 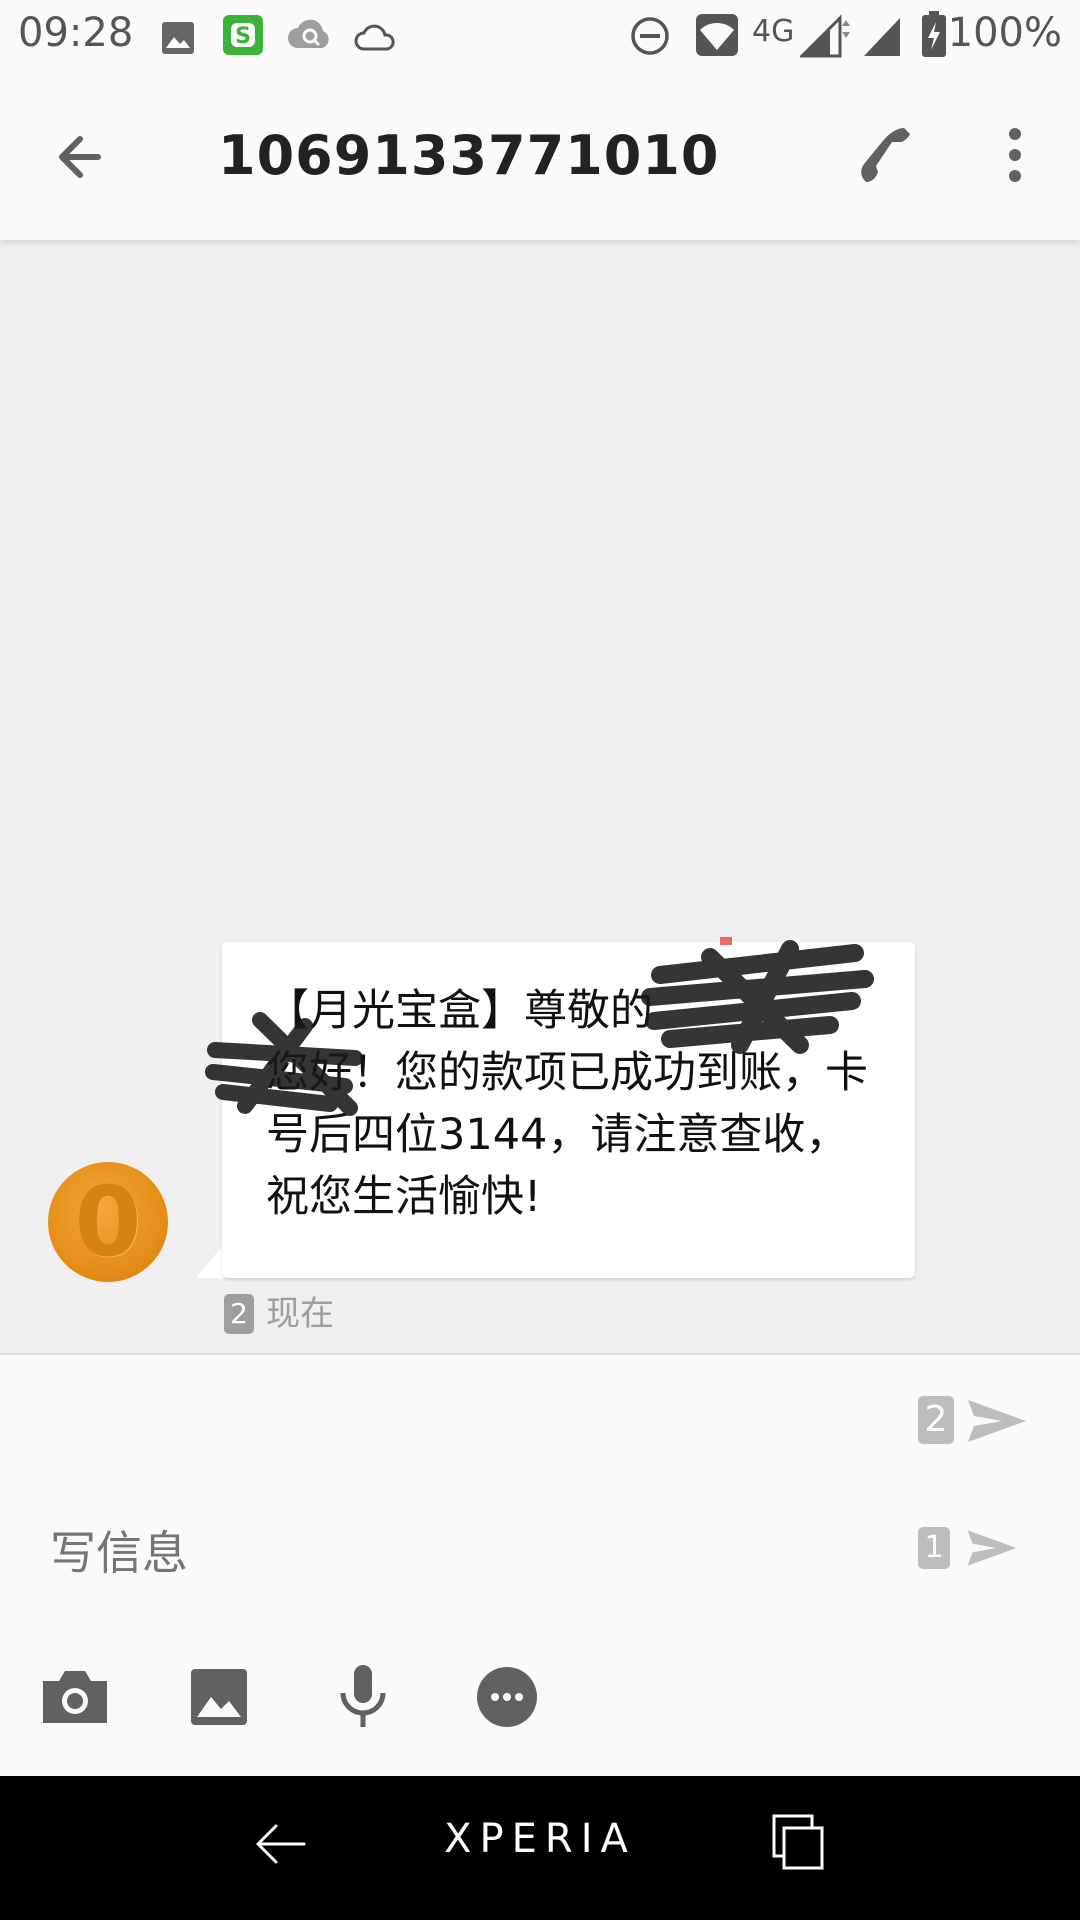 I want to click on send-sim-badge: 2, so click(x=936, y=1420).